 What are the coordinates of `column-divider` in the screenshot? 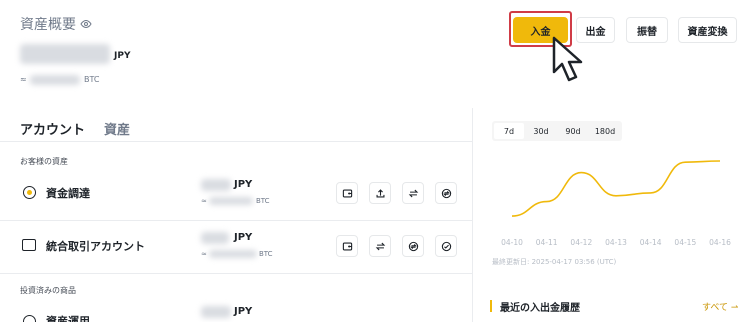 It's located at (472, 215).